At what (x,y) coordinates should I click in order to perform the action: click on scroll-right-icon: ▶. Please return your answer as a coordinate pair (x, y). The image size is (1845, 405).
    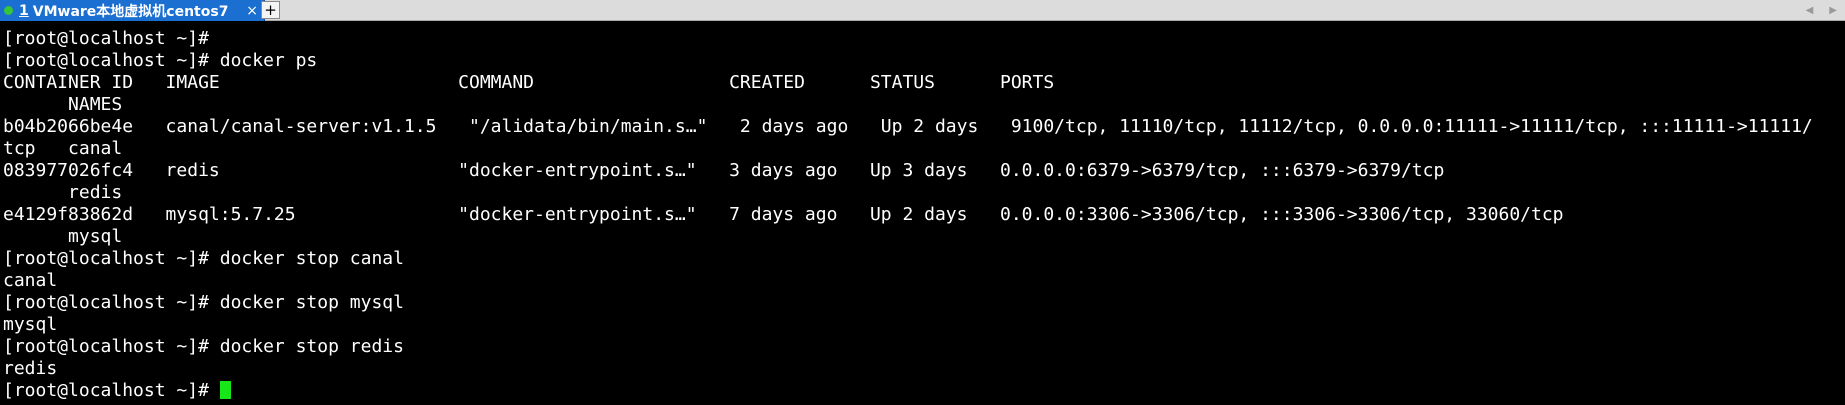
    Looking at the image, I should click on (1833, 10).